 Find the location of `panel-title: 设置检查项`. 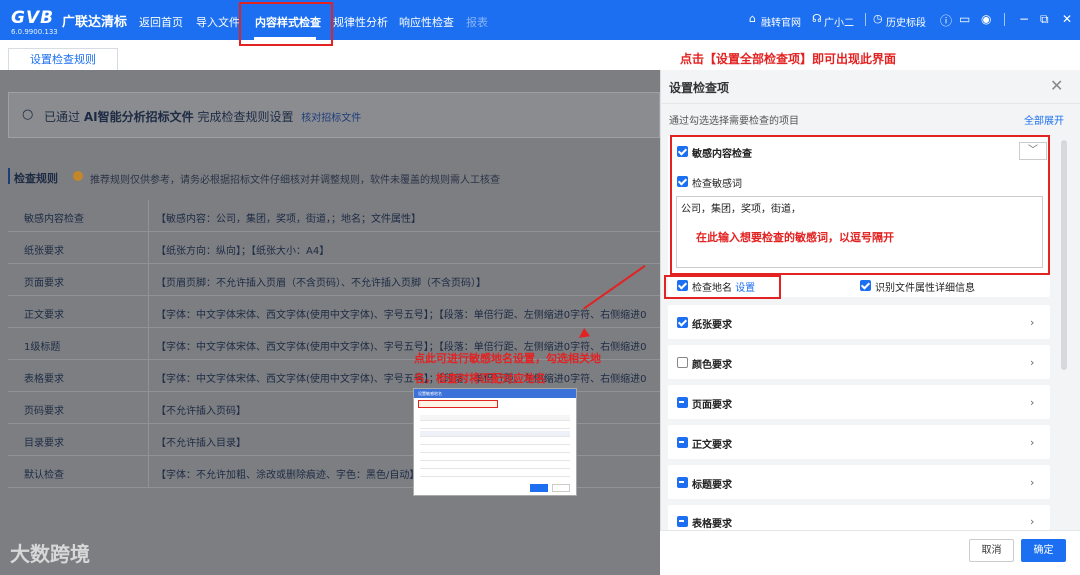

panel-title: 设置检查项 is located at coordinates (699, 88).